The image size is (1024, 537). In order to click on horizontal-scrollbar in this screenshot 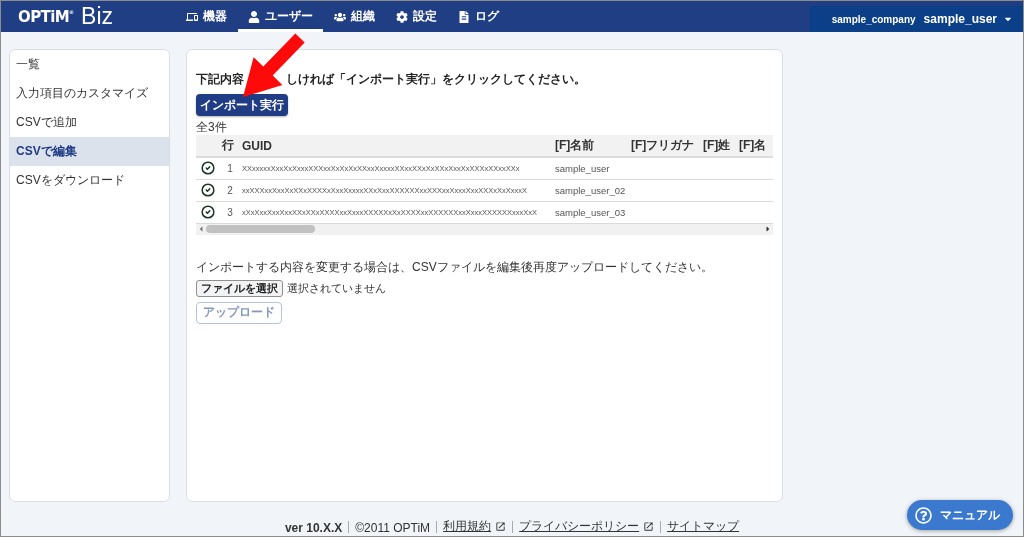, I will do `click(484, 229)`.